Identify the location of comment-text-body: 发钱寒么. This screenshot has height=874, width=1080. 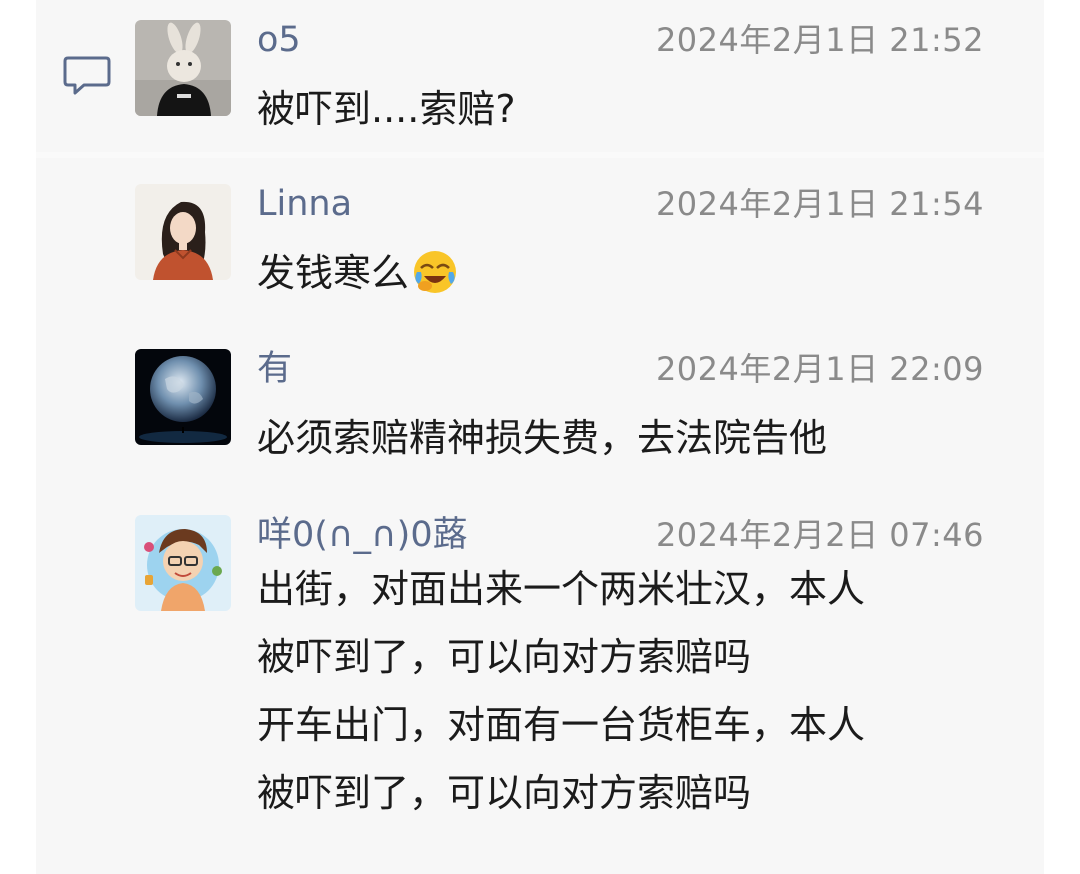
(333, 273).